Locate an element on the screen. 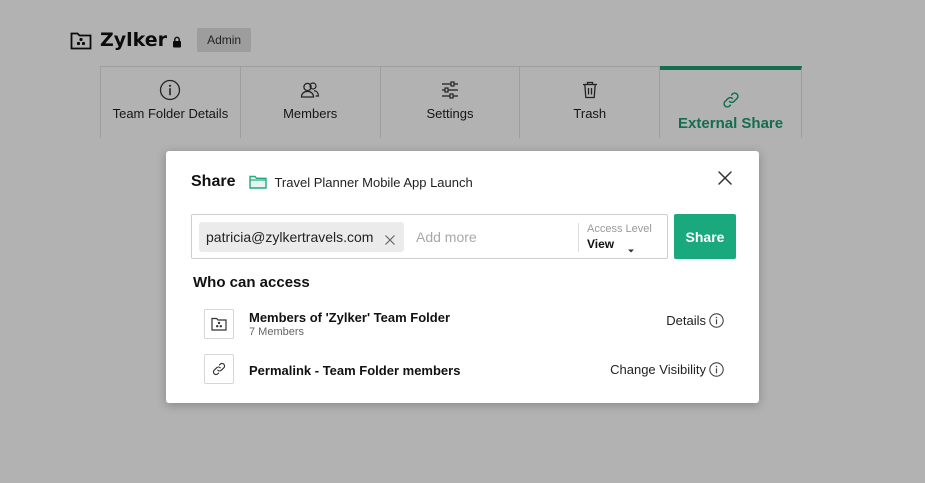  access-level-label: Access Level is located at coordinates (619, 229).